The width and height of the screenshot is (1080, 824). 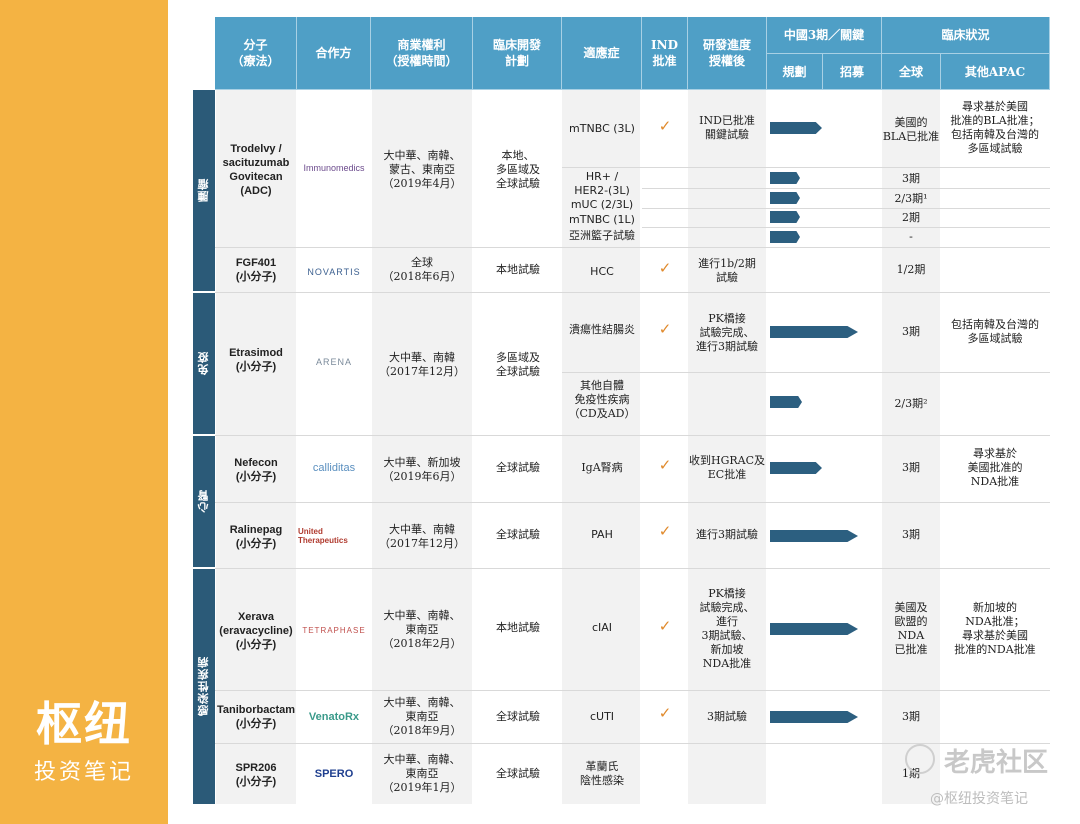 What do you see at coordinates (911, 236) in the screenshot?
I see `global-status: -` at bounding box center [911, 236].